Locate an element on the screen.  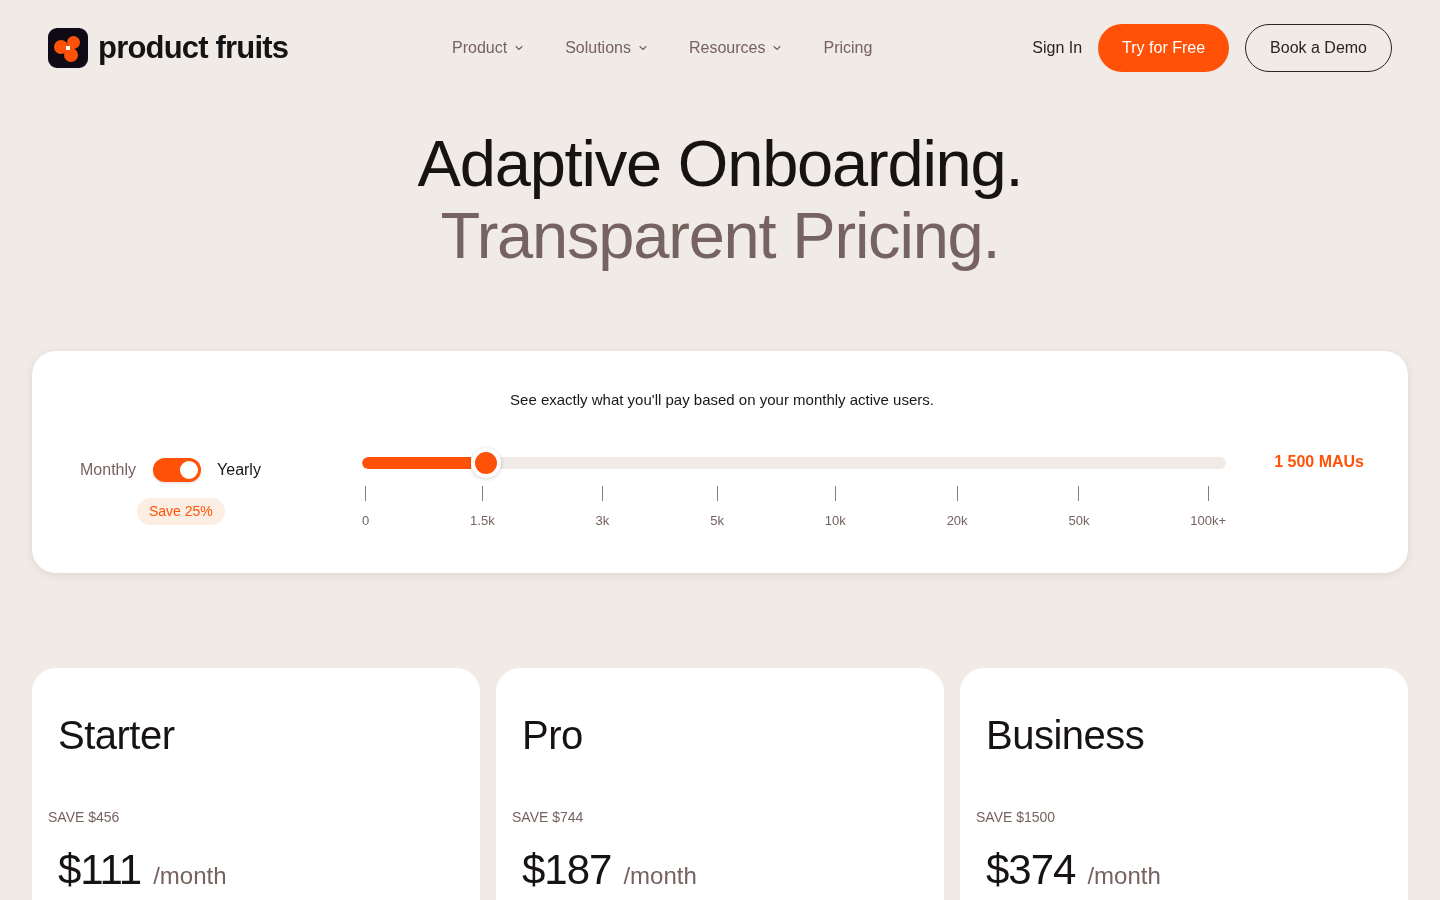
logo-icon is located at coordinates (68, 48).